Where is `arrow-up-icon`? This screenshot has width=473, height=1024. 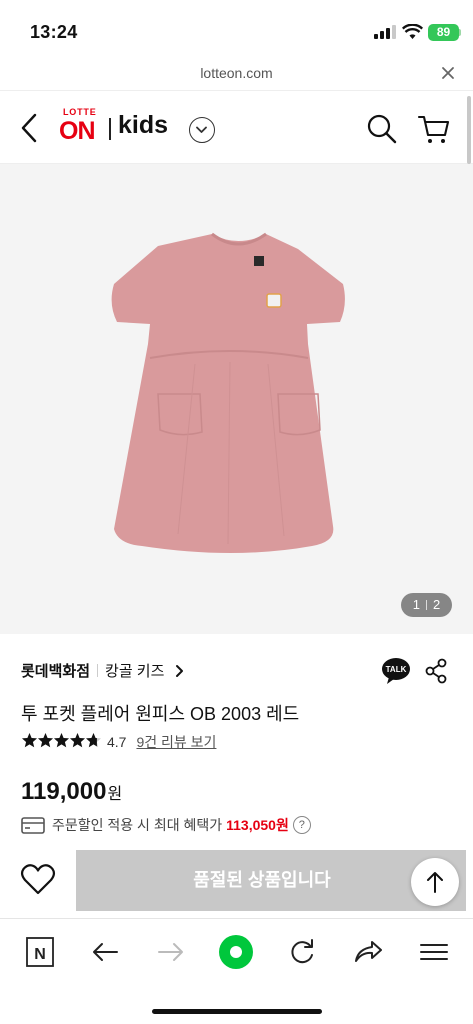
arrow-up-icon is located at coordinates (435, 882).